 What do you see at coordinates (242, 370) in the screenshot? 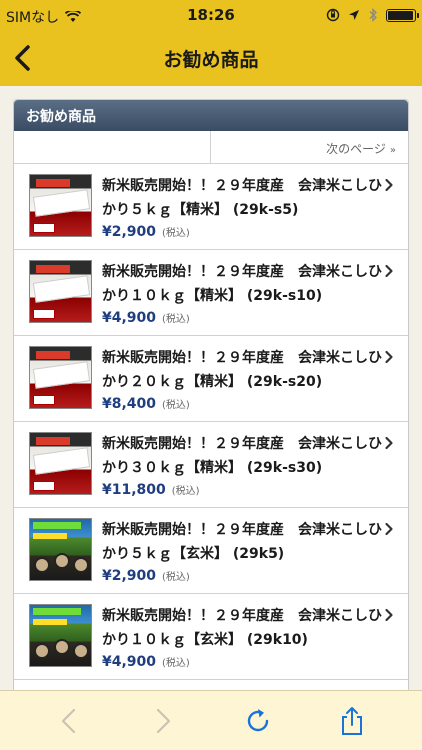
I see `product-title: 新米販売開始！！２９年度産 会津米こしひかり２０ｋｇ【精米】 (29k-s20)` at bounding box center [242, 370].